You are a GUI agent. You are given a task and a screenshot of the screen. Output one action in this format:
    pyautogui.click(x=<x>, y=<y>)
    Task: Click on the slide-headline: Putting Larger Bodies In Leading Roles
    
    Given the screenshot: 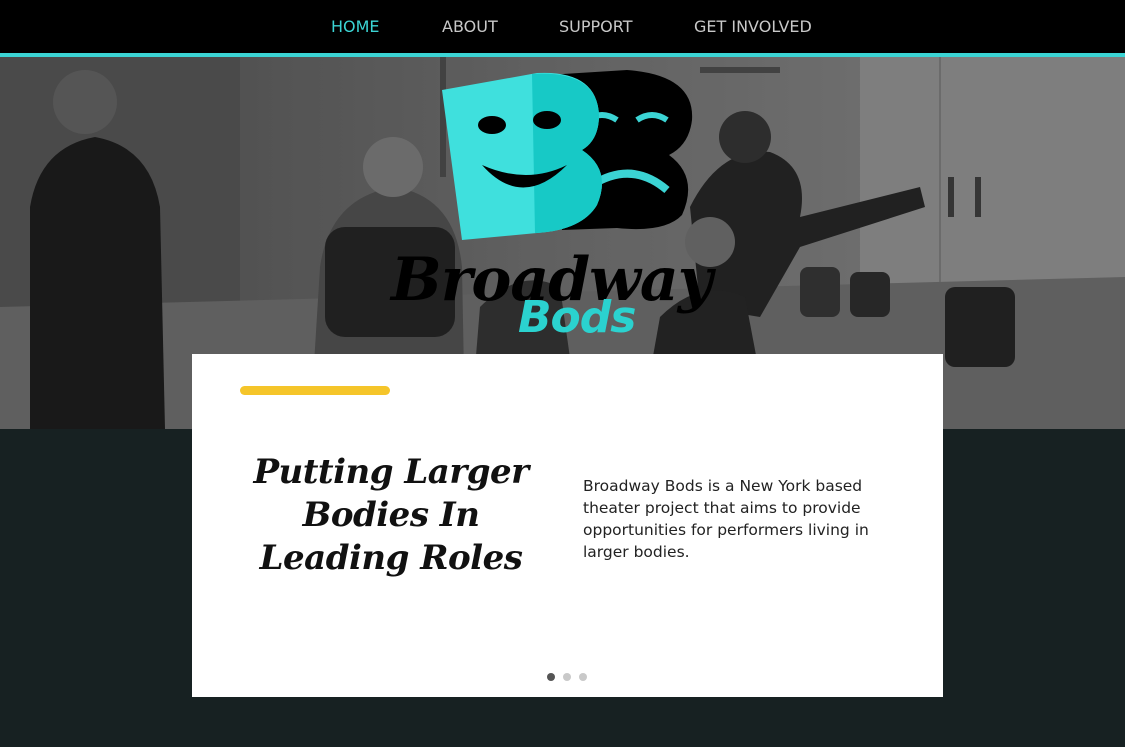 What is the action you would take?
    pyautogui.click(x=391, y=515)
    